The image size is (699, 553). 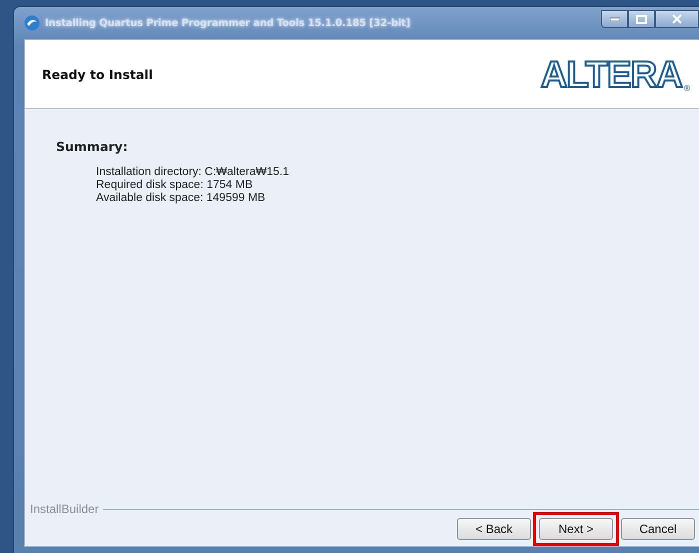 I want to click on logo: ALTERA, so click(x=611, y=74).